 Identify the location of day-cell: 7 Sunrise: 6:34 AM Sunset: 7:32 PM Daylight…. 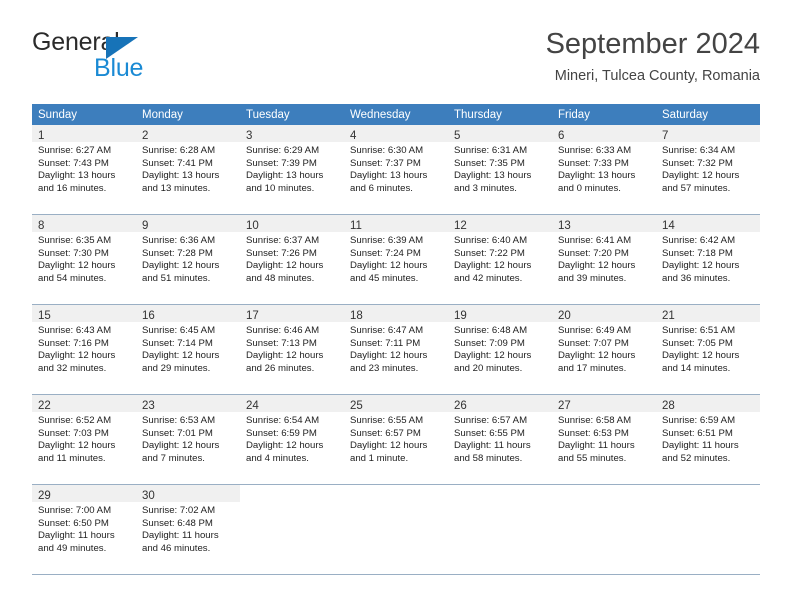
(708, 169).